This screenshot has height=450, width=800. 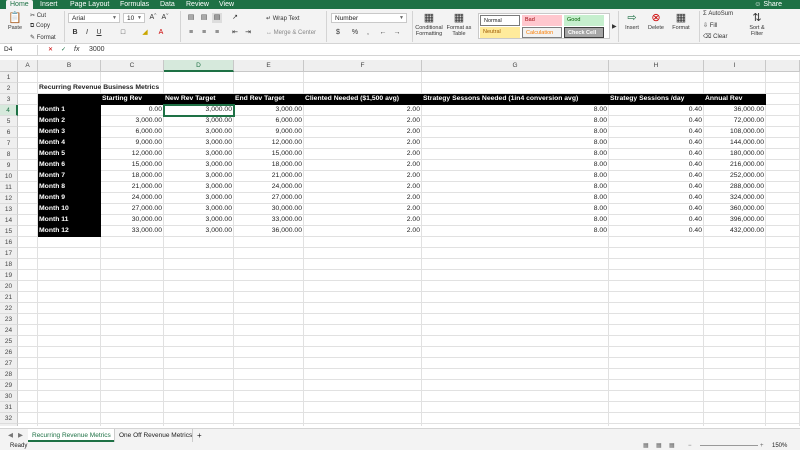 I want to click on tab-data: Data, so click(x=167, y=4).